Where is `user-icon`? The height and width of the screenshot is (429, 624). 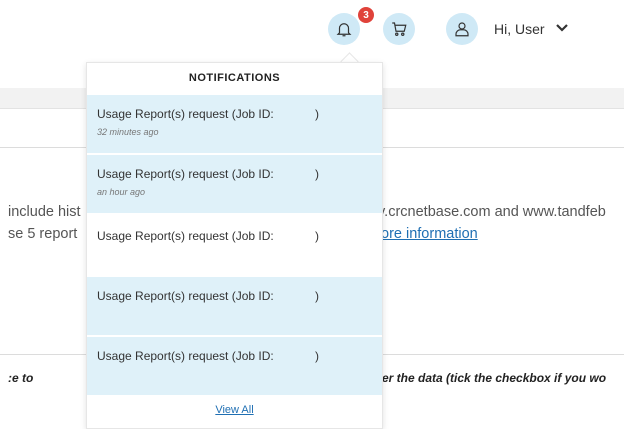
user-icon is located at coordinates (462, 29).